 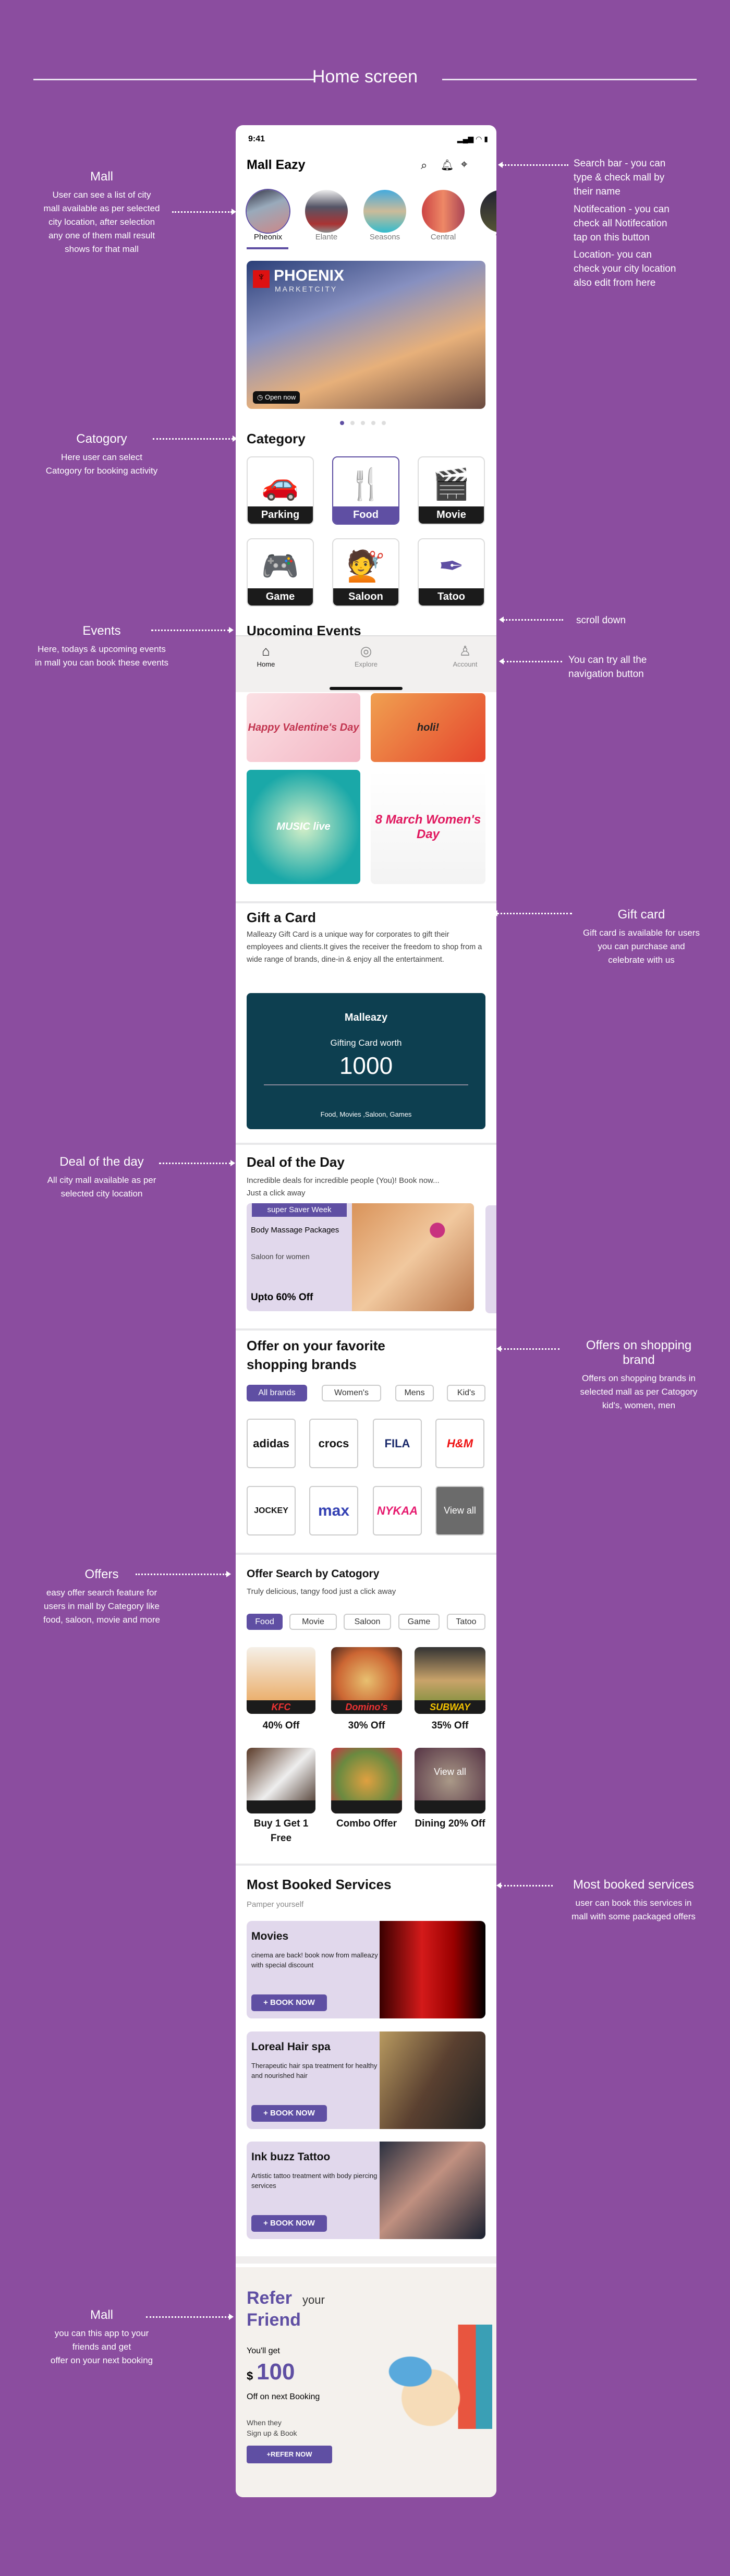 I want to click on filter-chip-food: Food, so click(x=265, y=1622).